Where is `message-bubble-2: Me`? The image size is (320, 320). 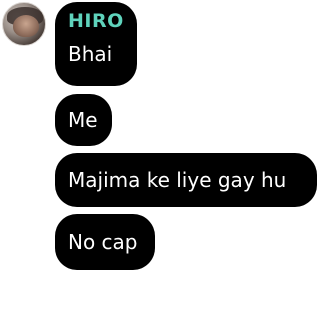
message-bubble-2: Me is located at coordinates (83, 120).